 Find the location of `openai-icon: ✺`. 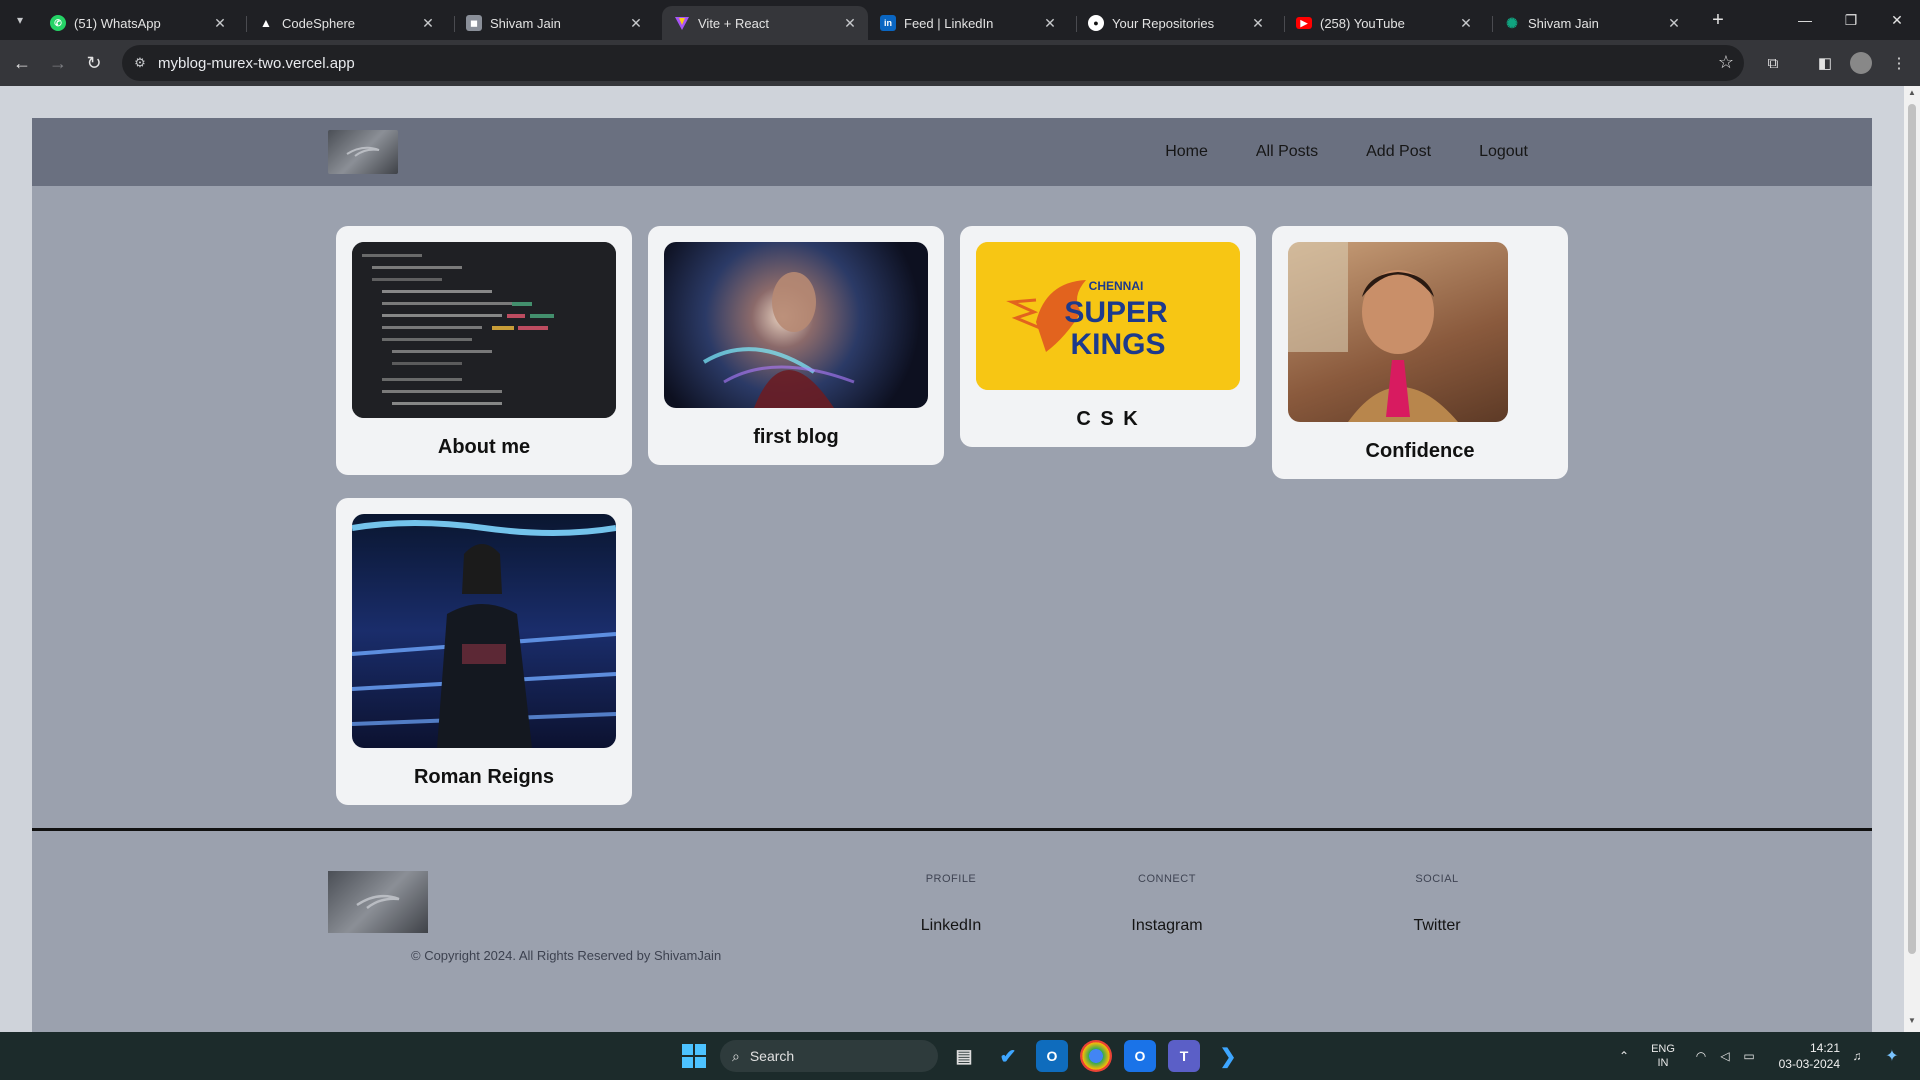

openai-icon: ✺ is located at coordinates (1512, 22).